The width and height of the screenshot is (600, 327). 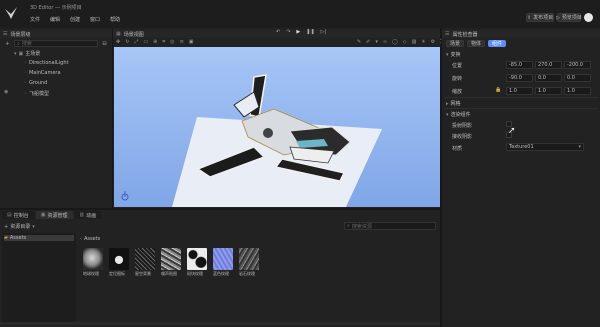 I want to click on folder-icon: ▰, so click(x=6, y=238).